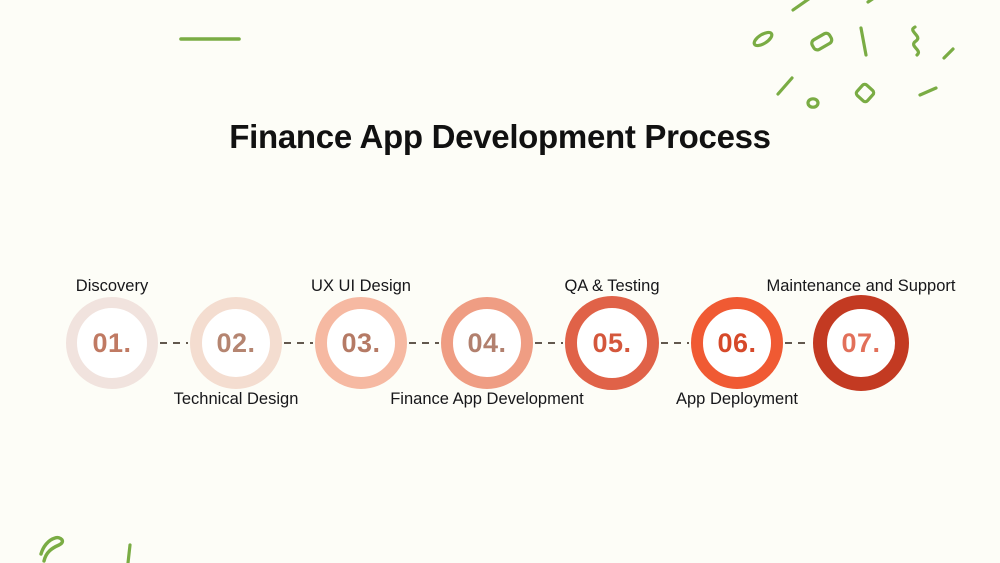  I want to click on step-number-4: 04., so click(487, 342).